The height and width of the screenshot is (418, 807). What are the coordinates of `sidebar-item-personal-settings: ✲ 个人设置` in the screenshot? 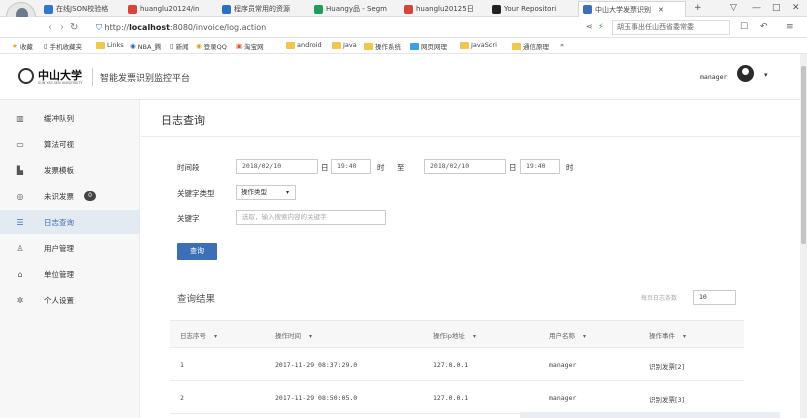 It's located at (70, 300).